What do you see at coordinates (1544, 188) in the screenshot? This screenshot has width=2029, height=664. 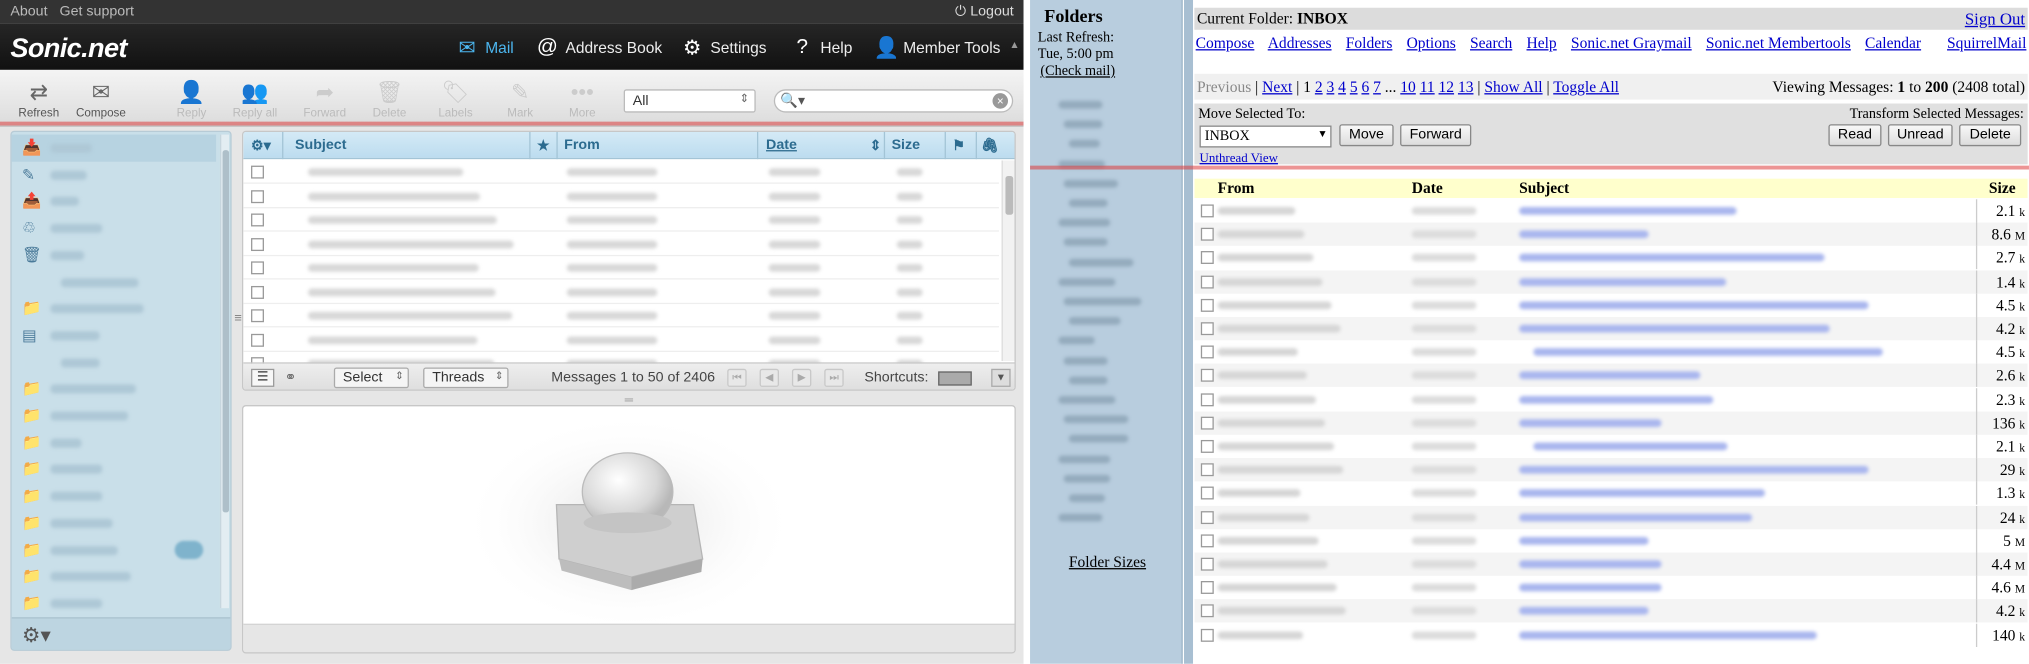 I see `header-subject: Subject` at bounding box center [1544, 188].